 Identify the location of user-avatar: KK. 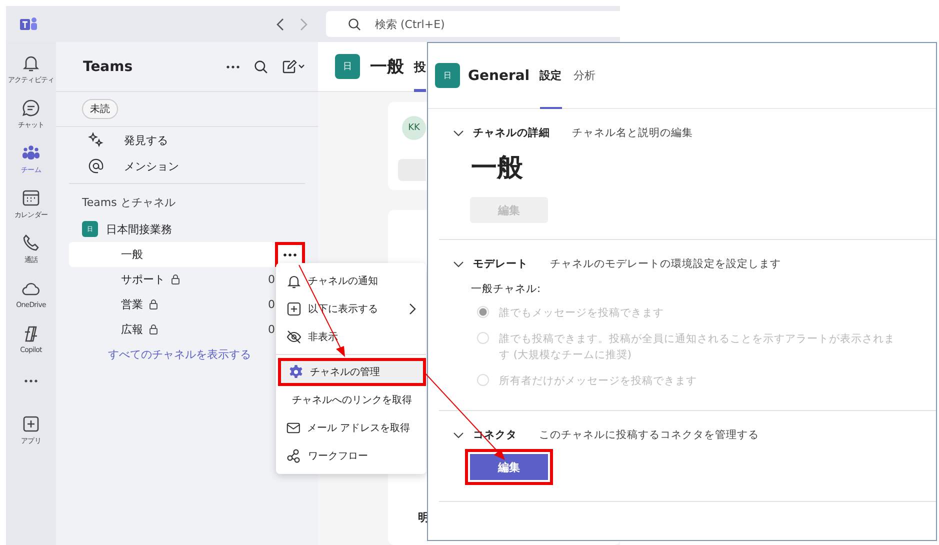
(414, 128).